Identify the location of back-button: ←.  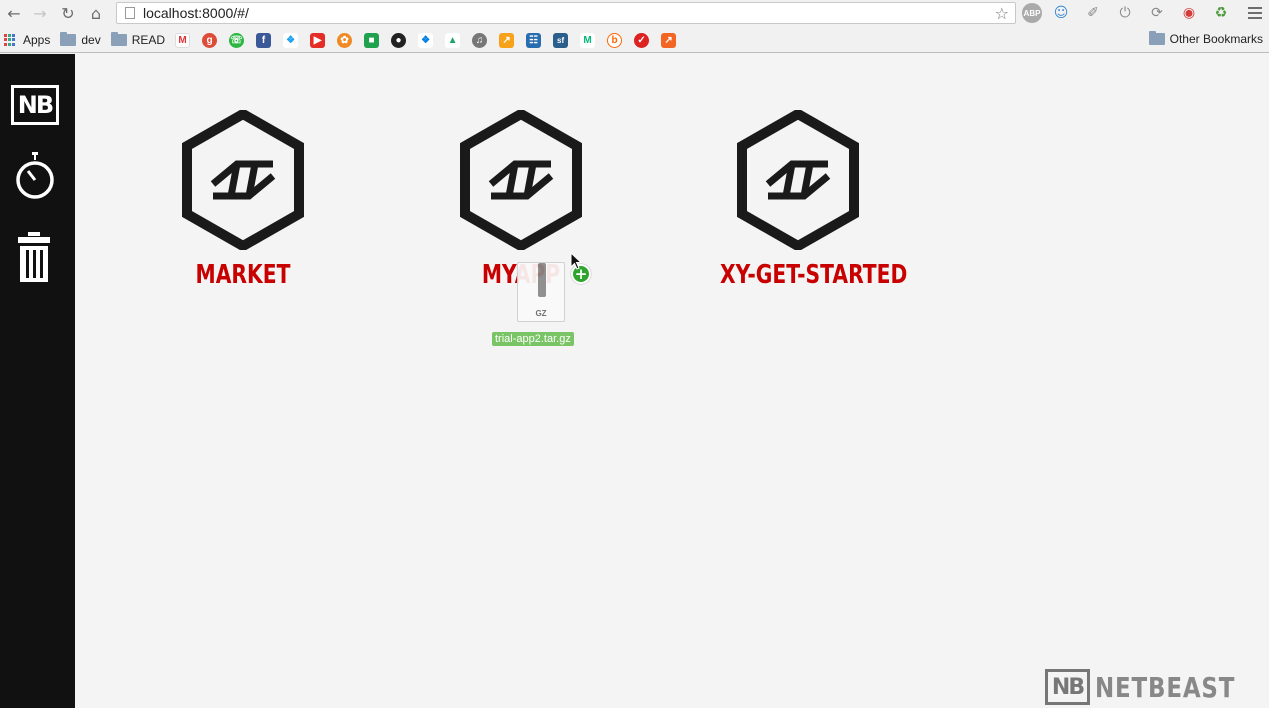
(14, 13).